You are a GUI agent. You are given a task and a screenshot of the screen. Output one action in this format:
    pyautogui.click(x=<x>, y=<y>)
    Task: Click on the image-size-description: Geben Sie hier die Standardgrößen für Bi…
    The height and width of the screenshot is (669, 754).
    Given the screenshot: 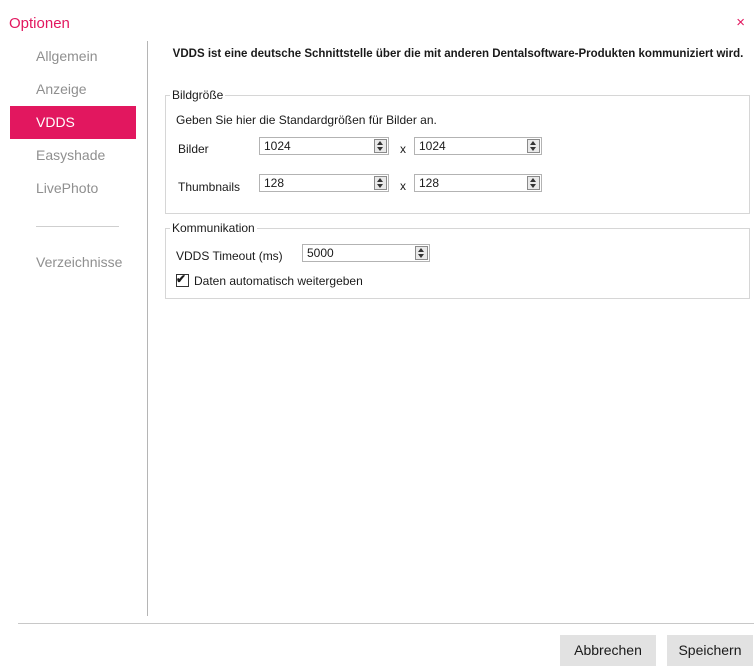 What is the action you would take?
    pyautogui.click(x=306, y=120)
    